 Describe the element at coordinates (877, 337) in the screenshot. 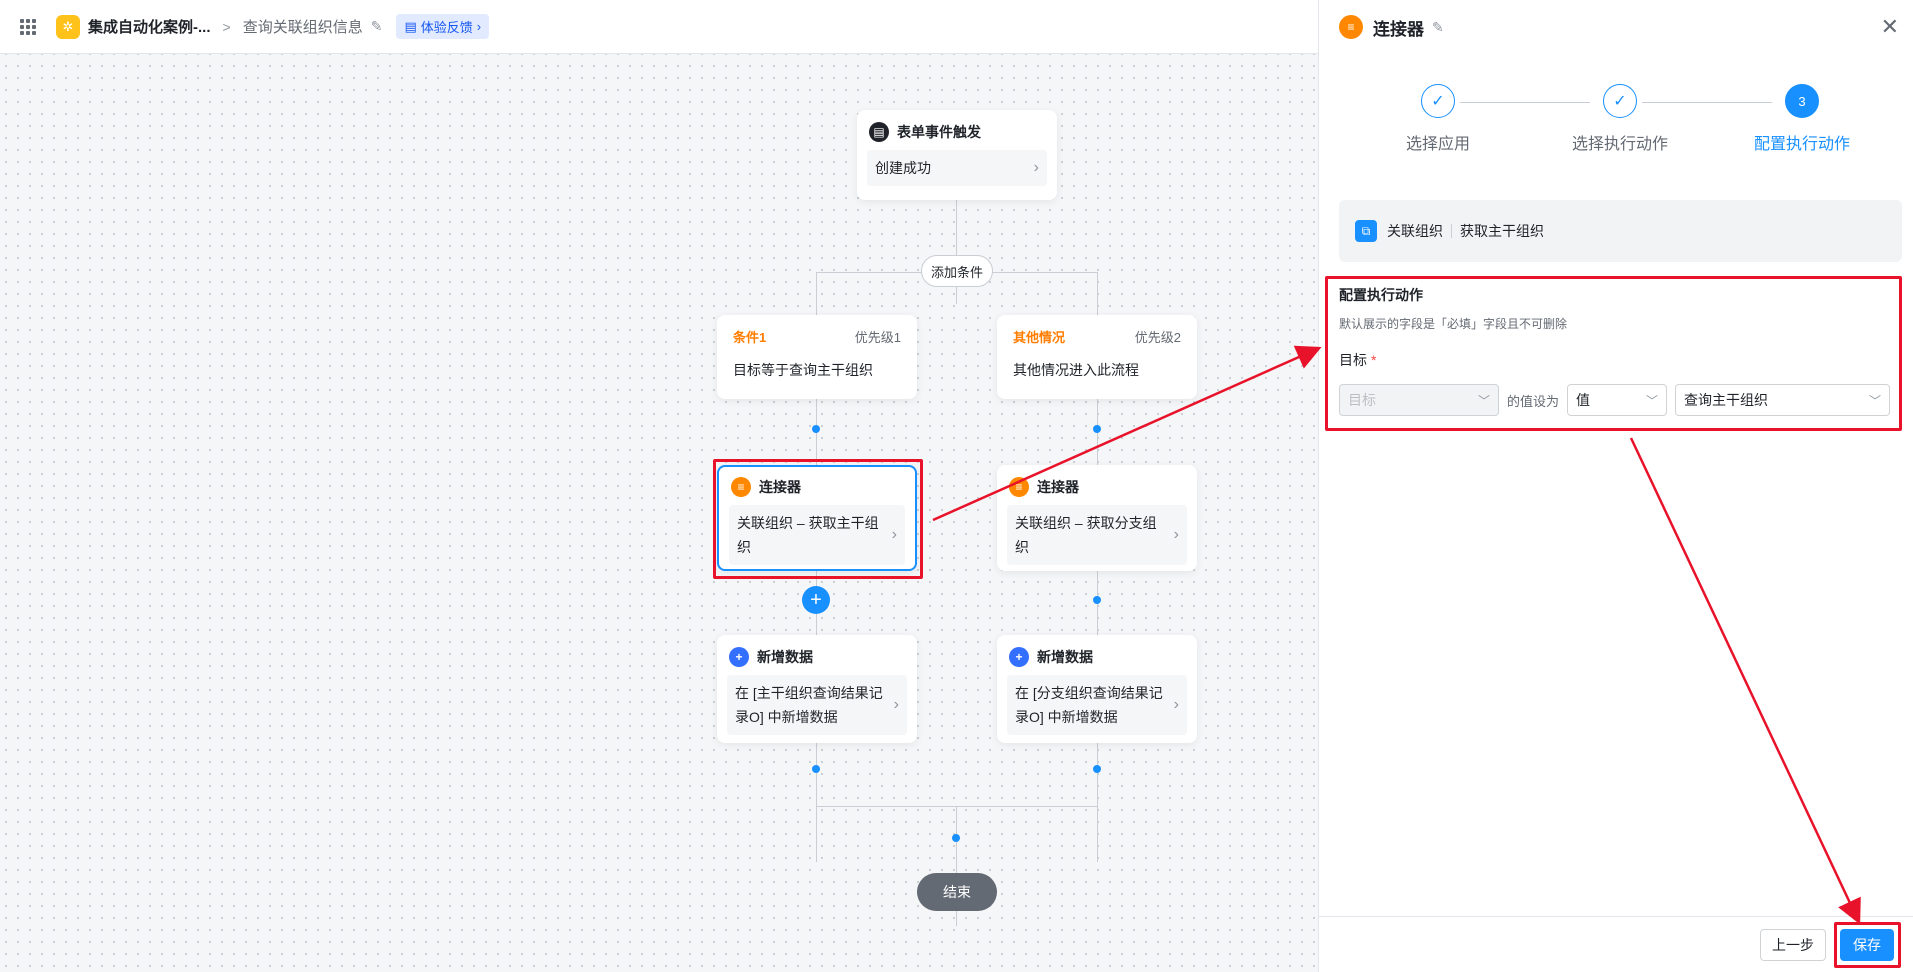

I see `condition-priority: 优先级1` at that location.